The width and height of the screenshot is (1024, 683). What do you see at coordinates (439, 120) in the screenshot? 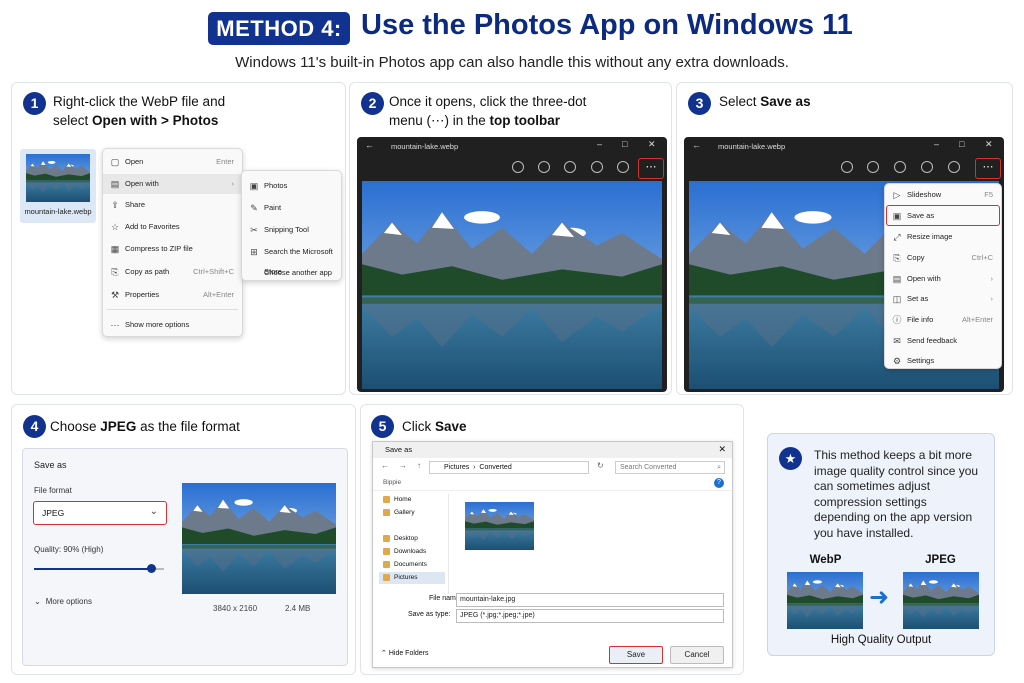
I see `step-2-line2-pre: menu (⋯) in the` at bounding box center [439, 120].